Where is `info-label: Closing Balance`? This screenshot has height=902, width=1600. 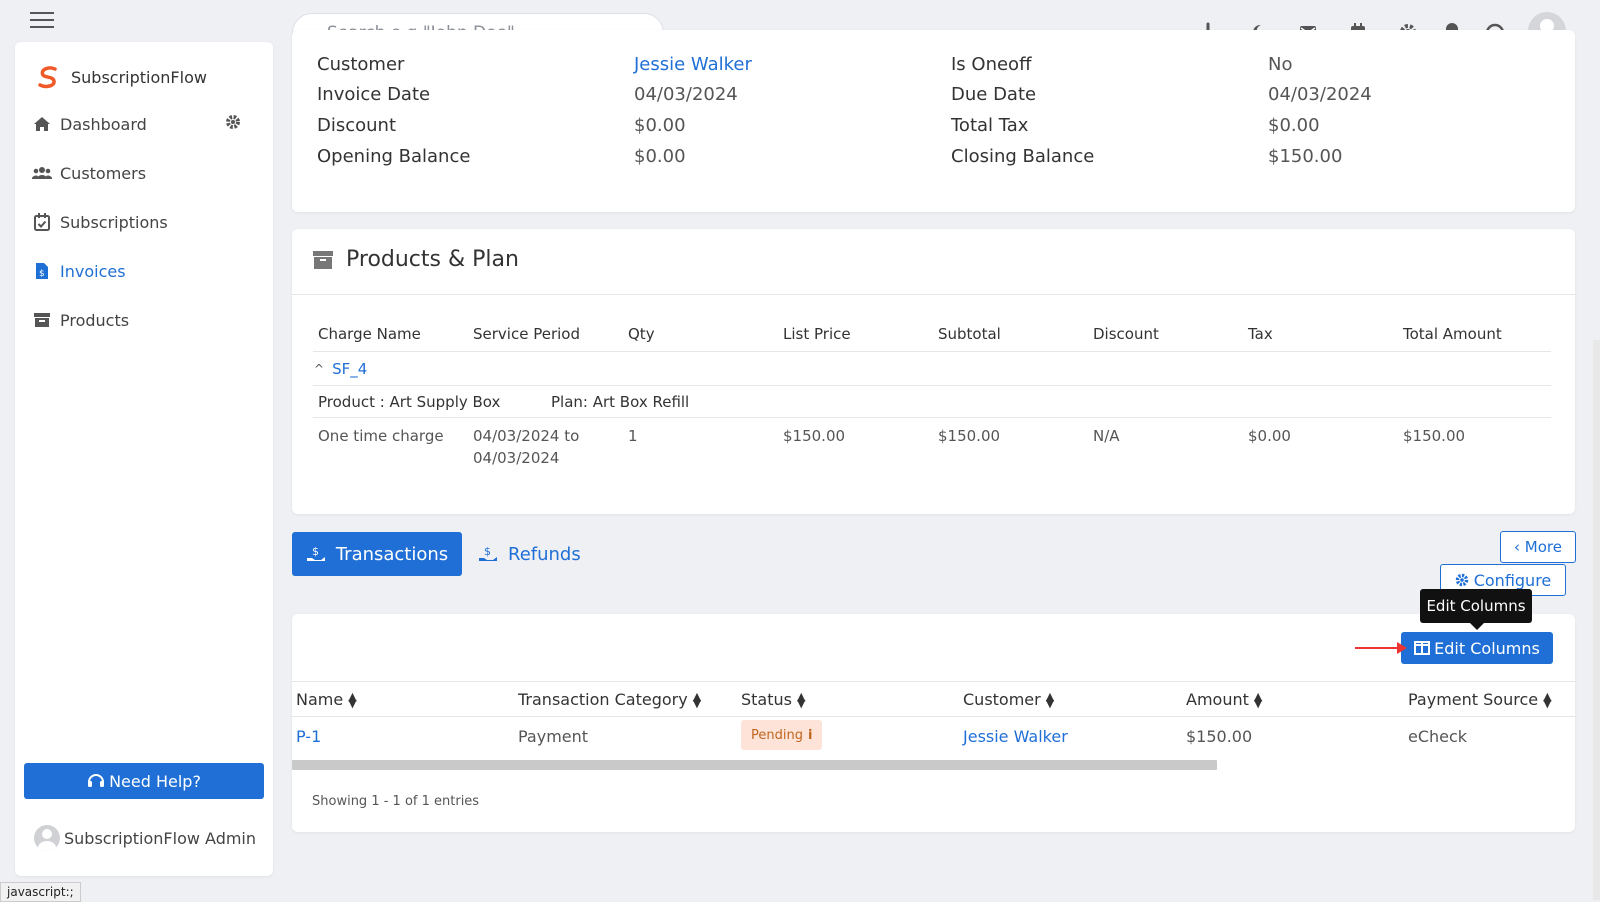 info-label: Closing Balance is located at coordinates (1023, 156).